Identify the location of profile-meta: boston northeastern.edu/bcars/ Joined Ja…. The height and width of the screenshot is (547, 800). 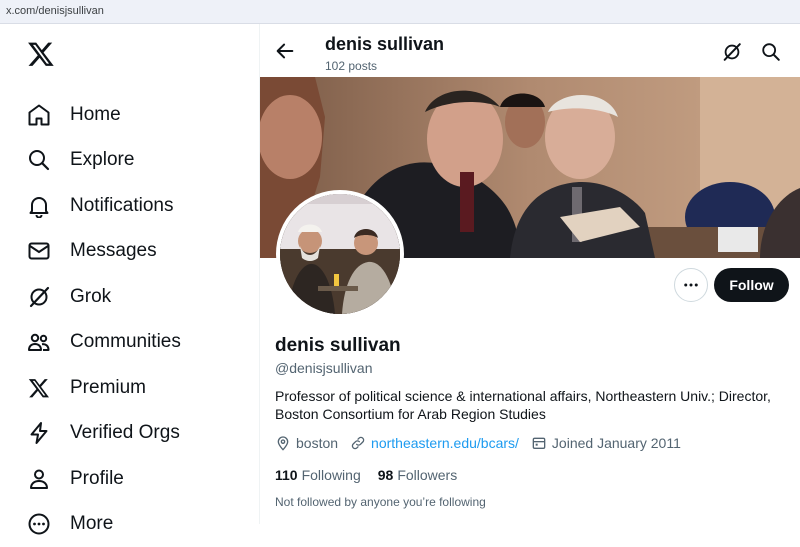
(484, 443).